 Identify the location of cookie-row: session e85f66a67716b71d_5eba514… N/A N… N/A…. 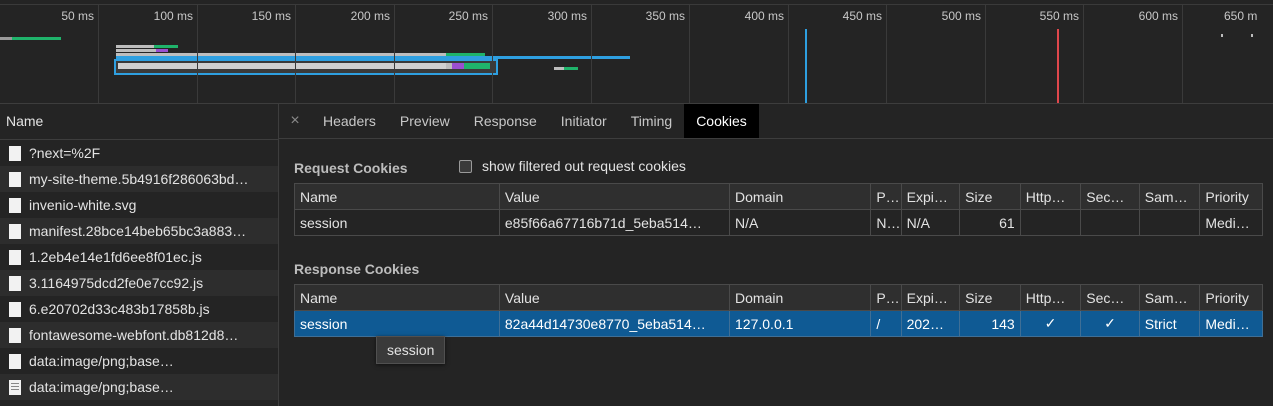
(778, 222).